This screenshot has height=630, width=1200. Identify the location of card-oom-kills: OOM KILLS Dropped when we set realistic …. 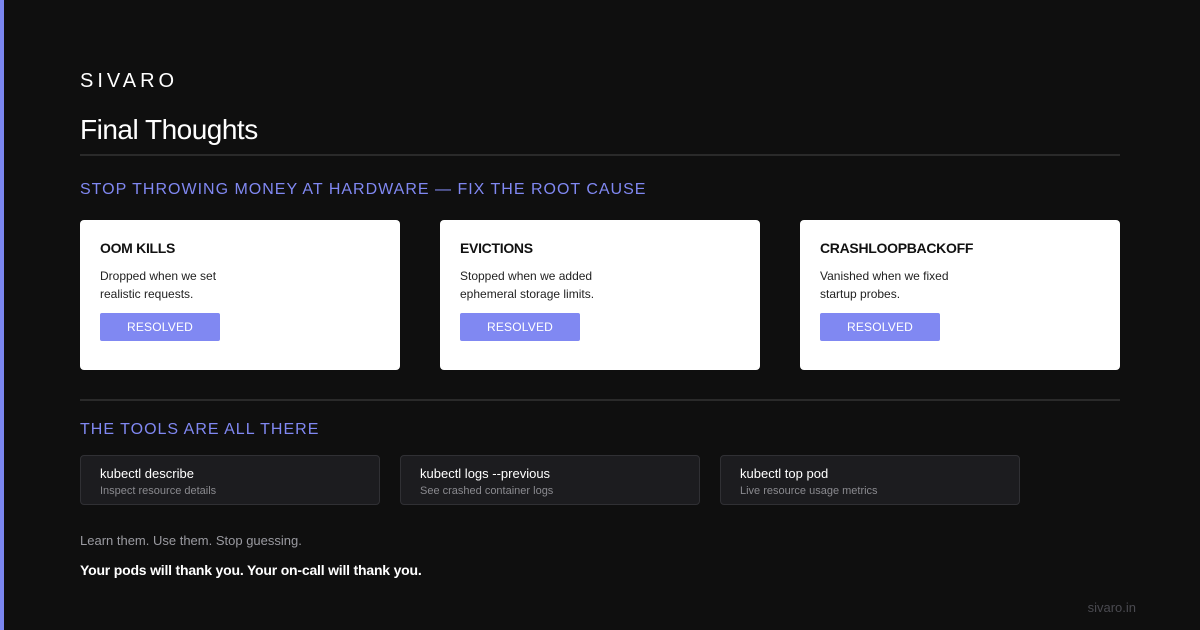
(240, 295).